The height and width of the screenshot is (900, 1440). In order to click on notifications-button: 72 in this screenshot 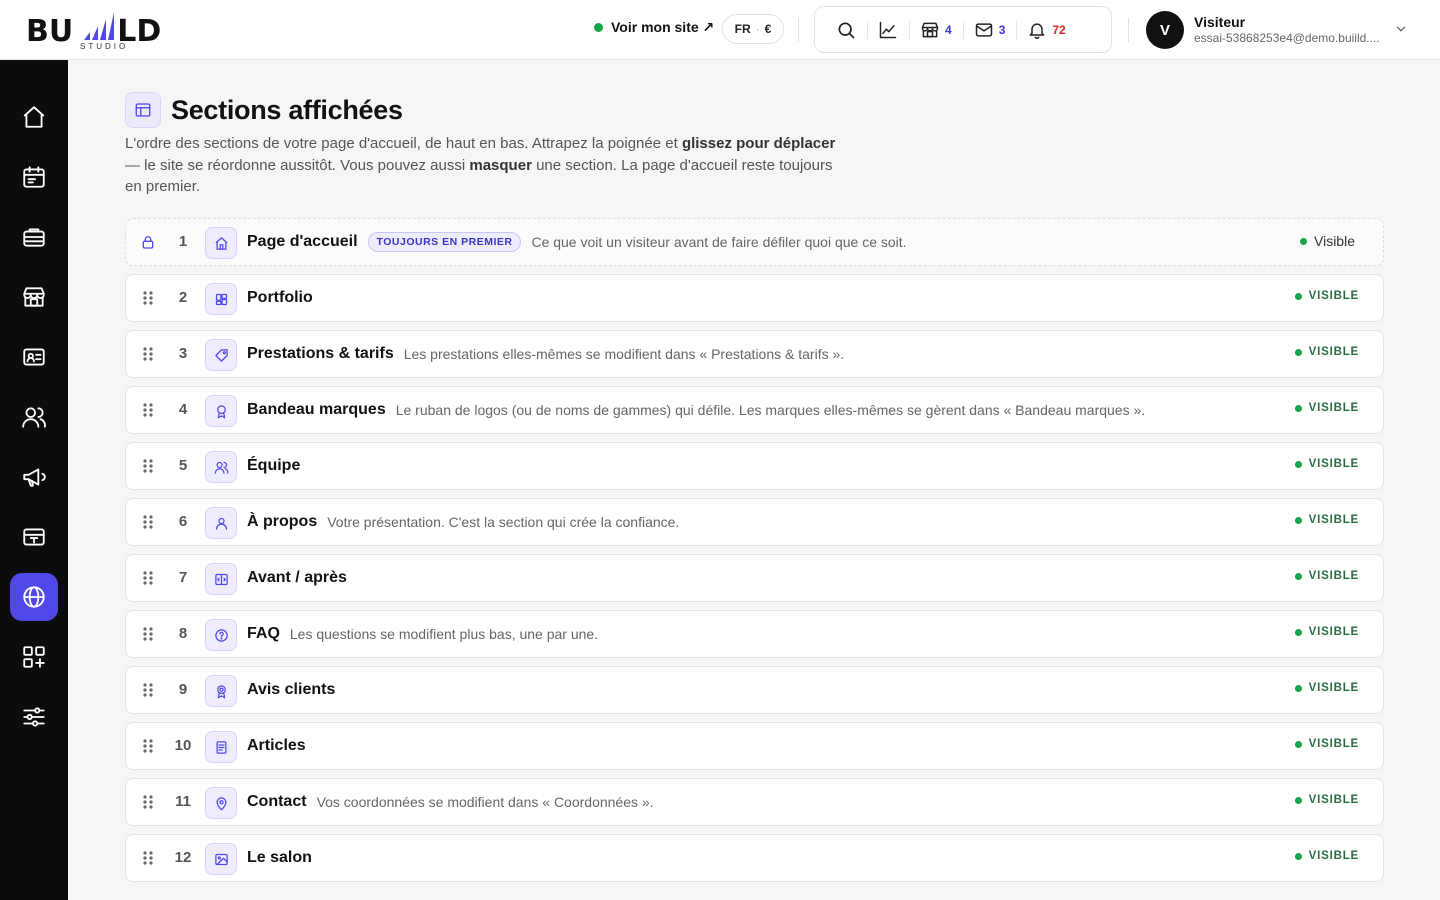, I will do `click(1046, 29)`.